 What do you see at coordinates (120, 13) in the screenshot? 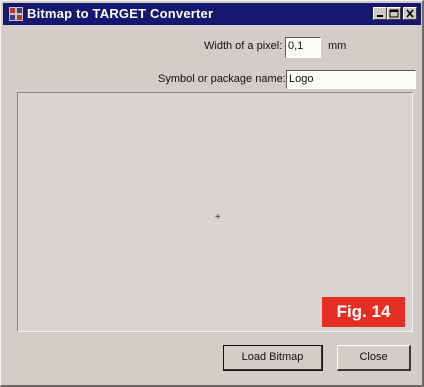
I see `window-title: Bitmap to TARGET Converter` at bounding box center [120, 13].